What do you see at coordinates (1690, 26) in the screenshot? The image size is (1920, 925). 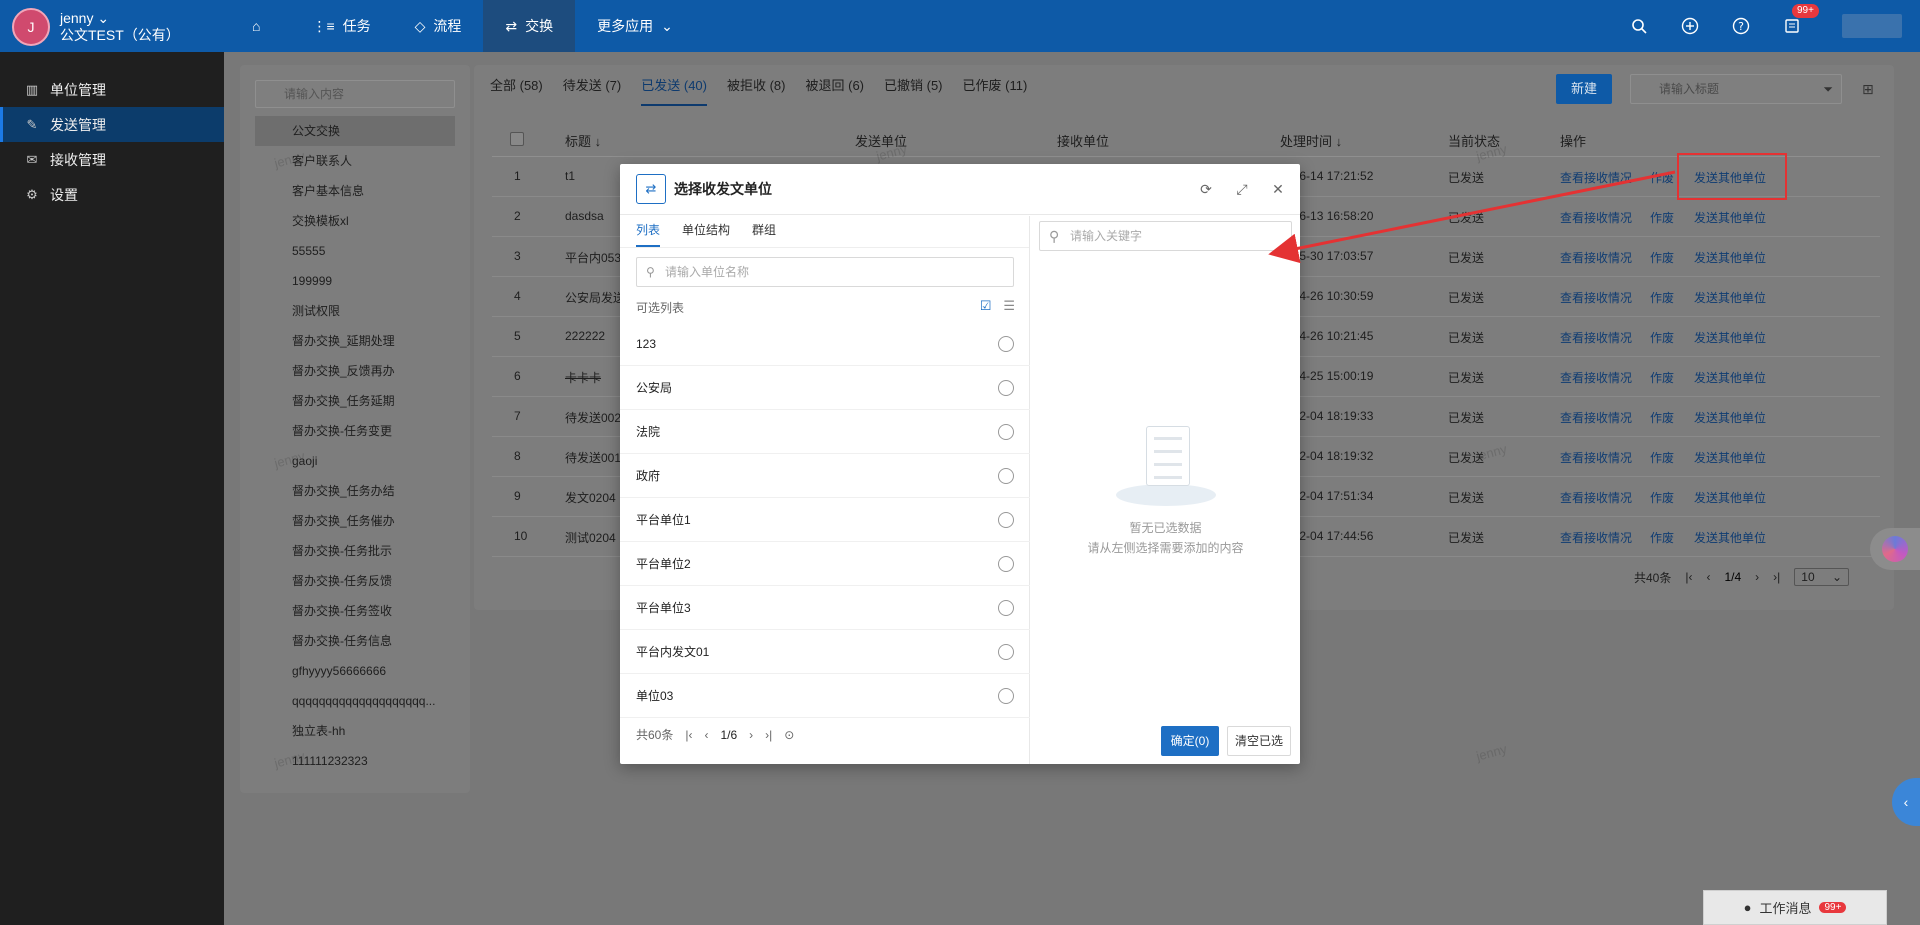 I see `add-icon` at bounding box center [1690, 26].